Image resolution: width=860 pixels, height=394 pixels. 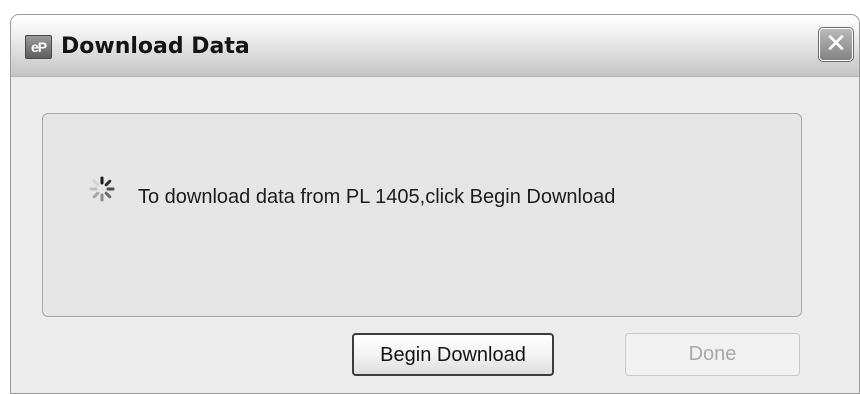 I want to click on begin-download-button: Begin Download, so click(x=453, y=354).